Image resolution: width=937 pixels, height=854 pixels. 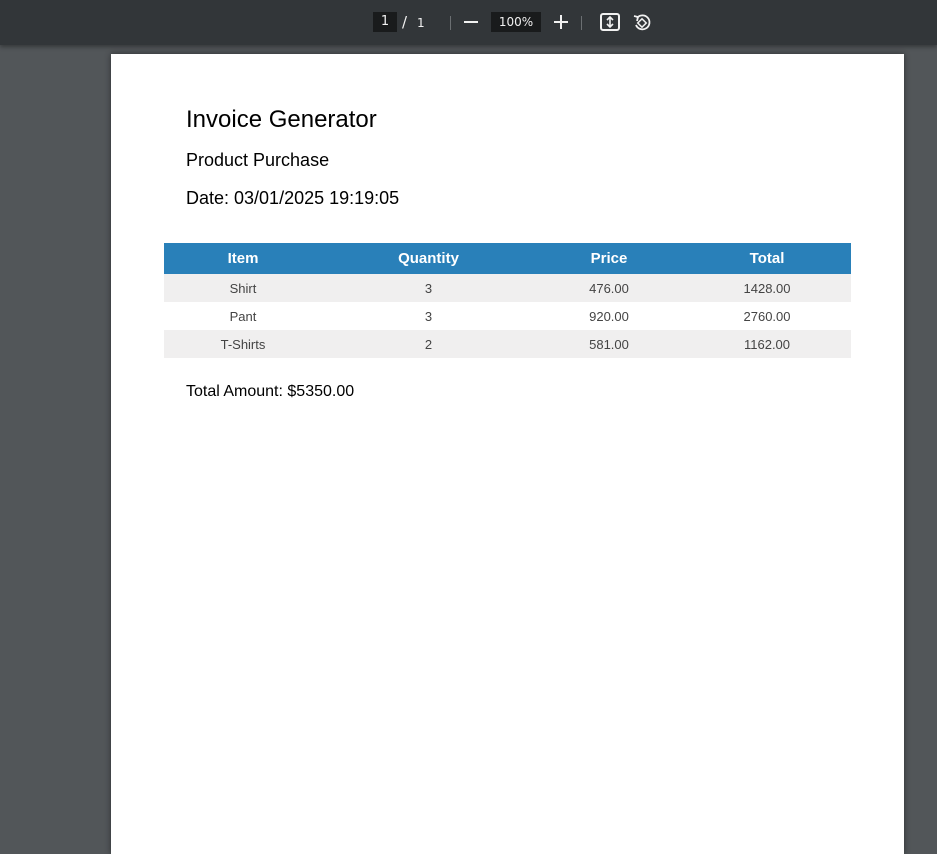 I want to click on fit-to-page-button, so click(x=610, y=22).